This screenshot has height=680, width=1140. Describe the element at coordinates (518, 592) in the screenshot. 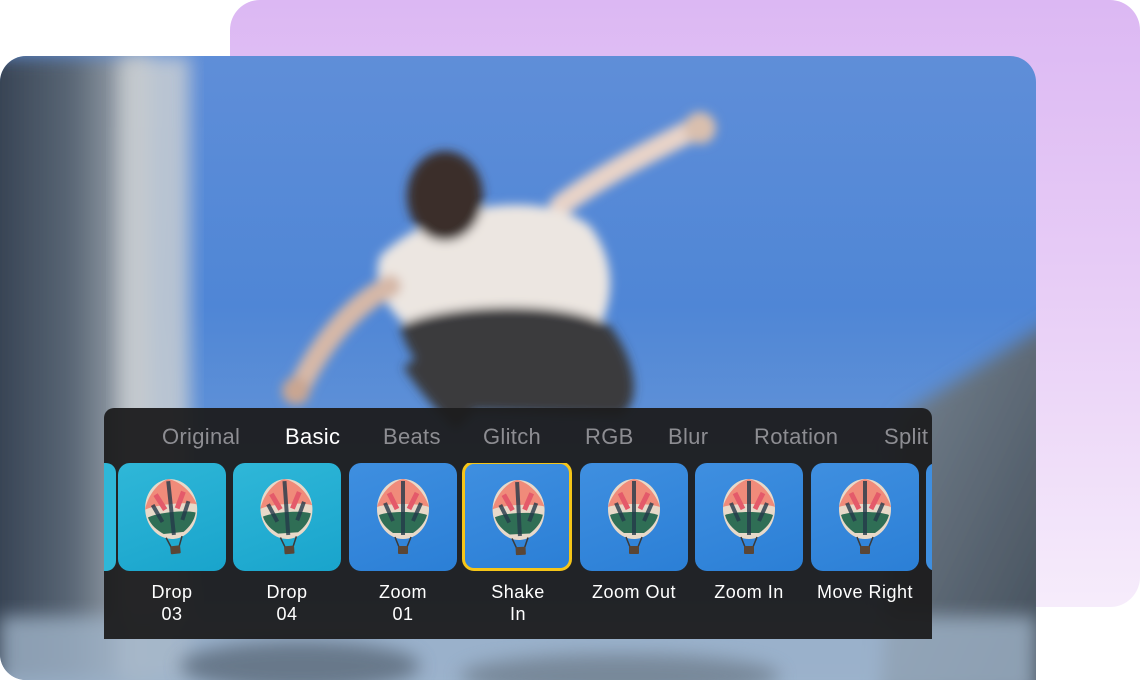

I see `effect-label-line1: Shake` at that location.